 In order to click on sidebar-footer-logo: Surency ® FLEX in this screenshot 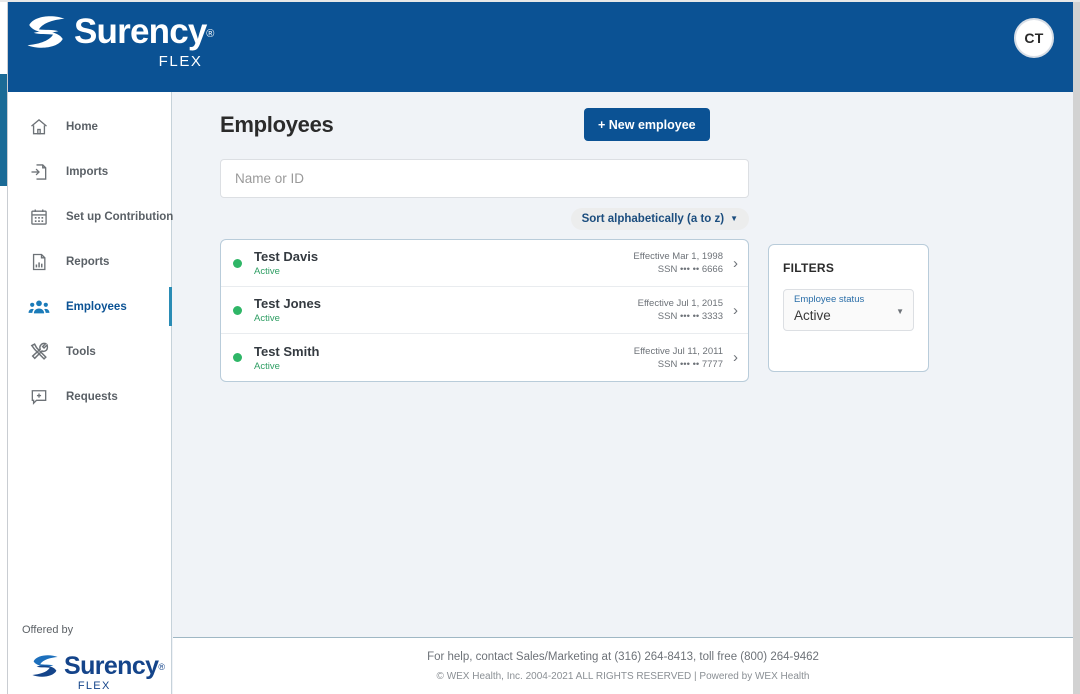, I will do `click(97, 671)`.